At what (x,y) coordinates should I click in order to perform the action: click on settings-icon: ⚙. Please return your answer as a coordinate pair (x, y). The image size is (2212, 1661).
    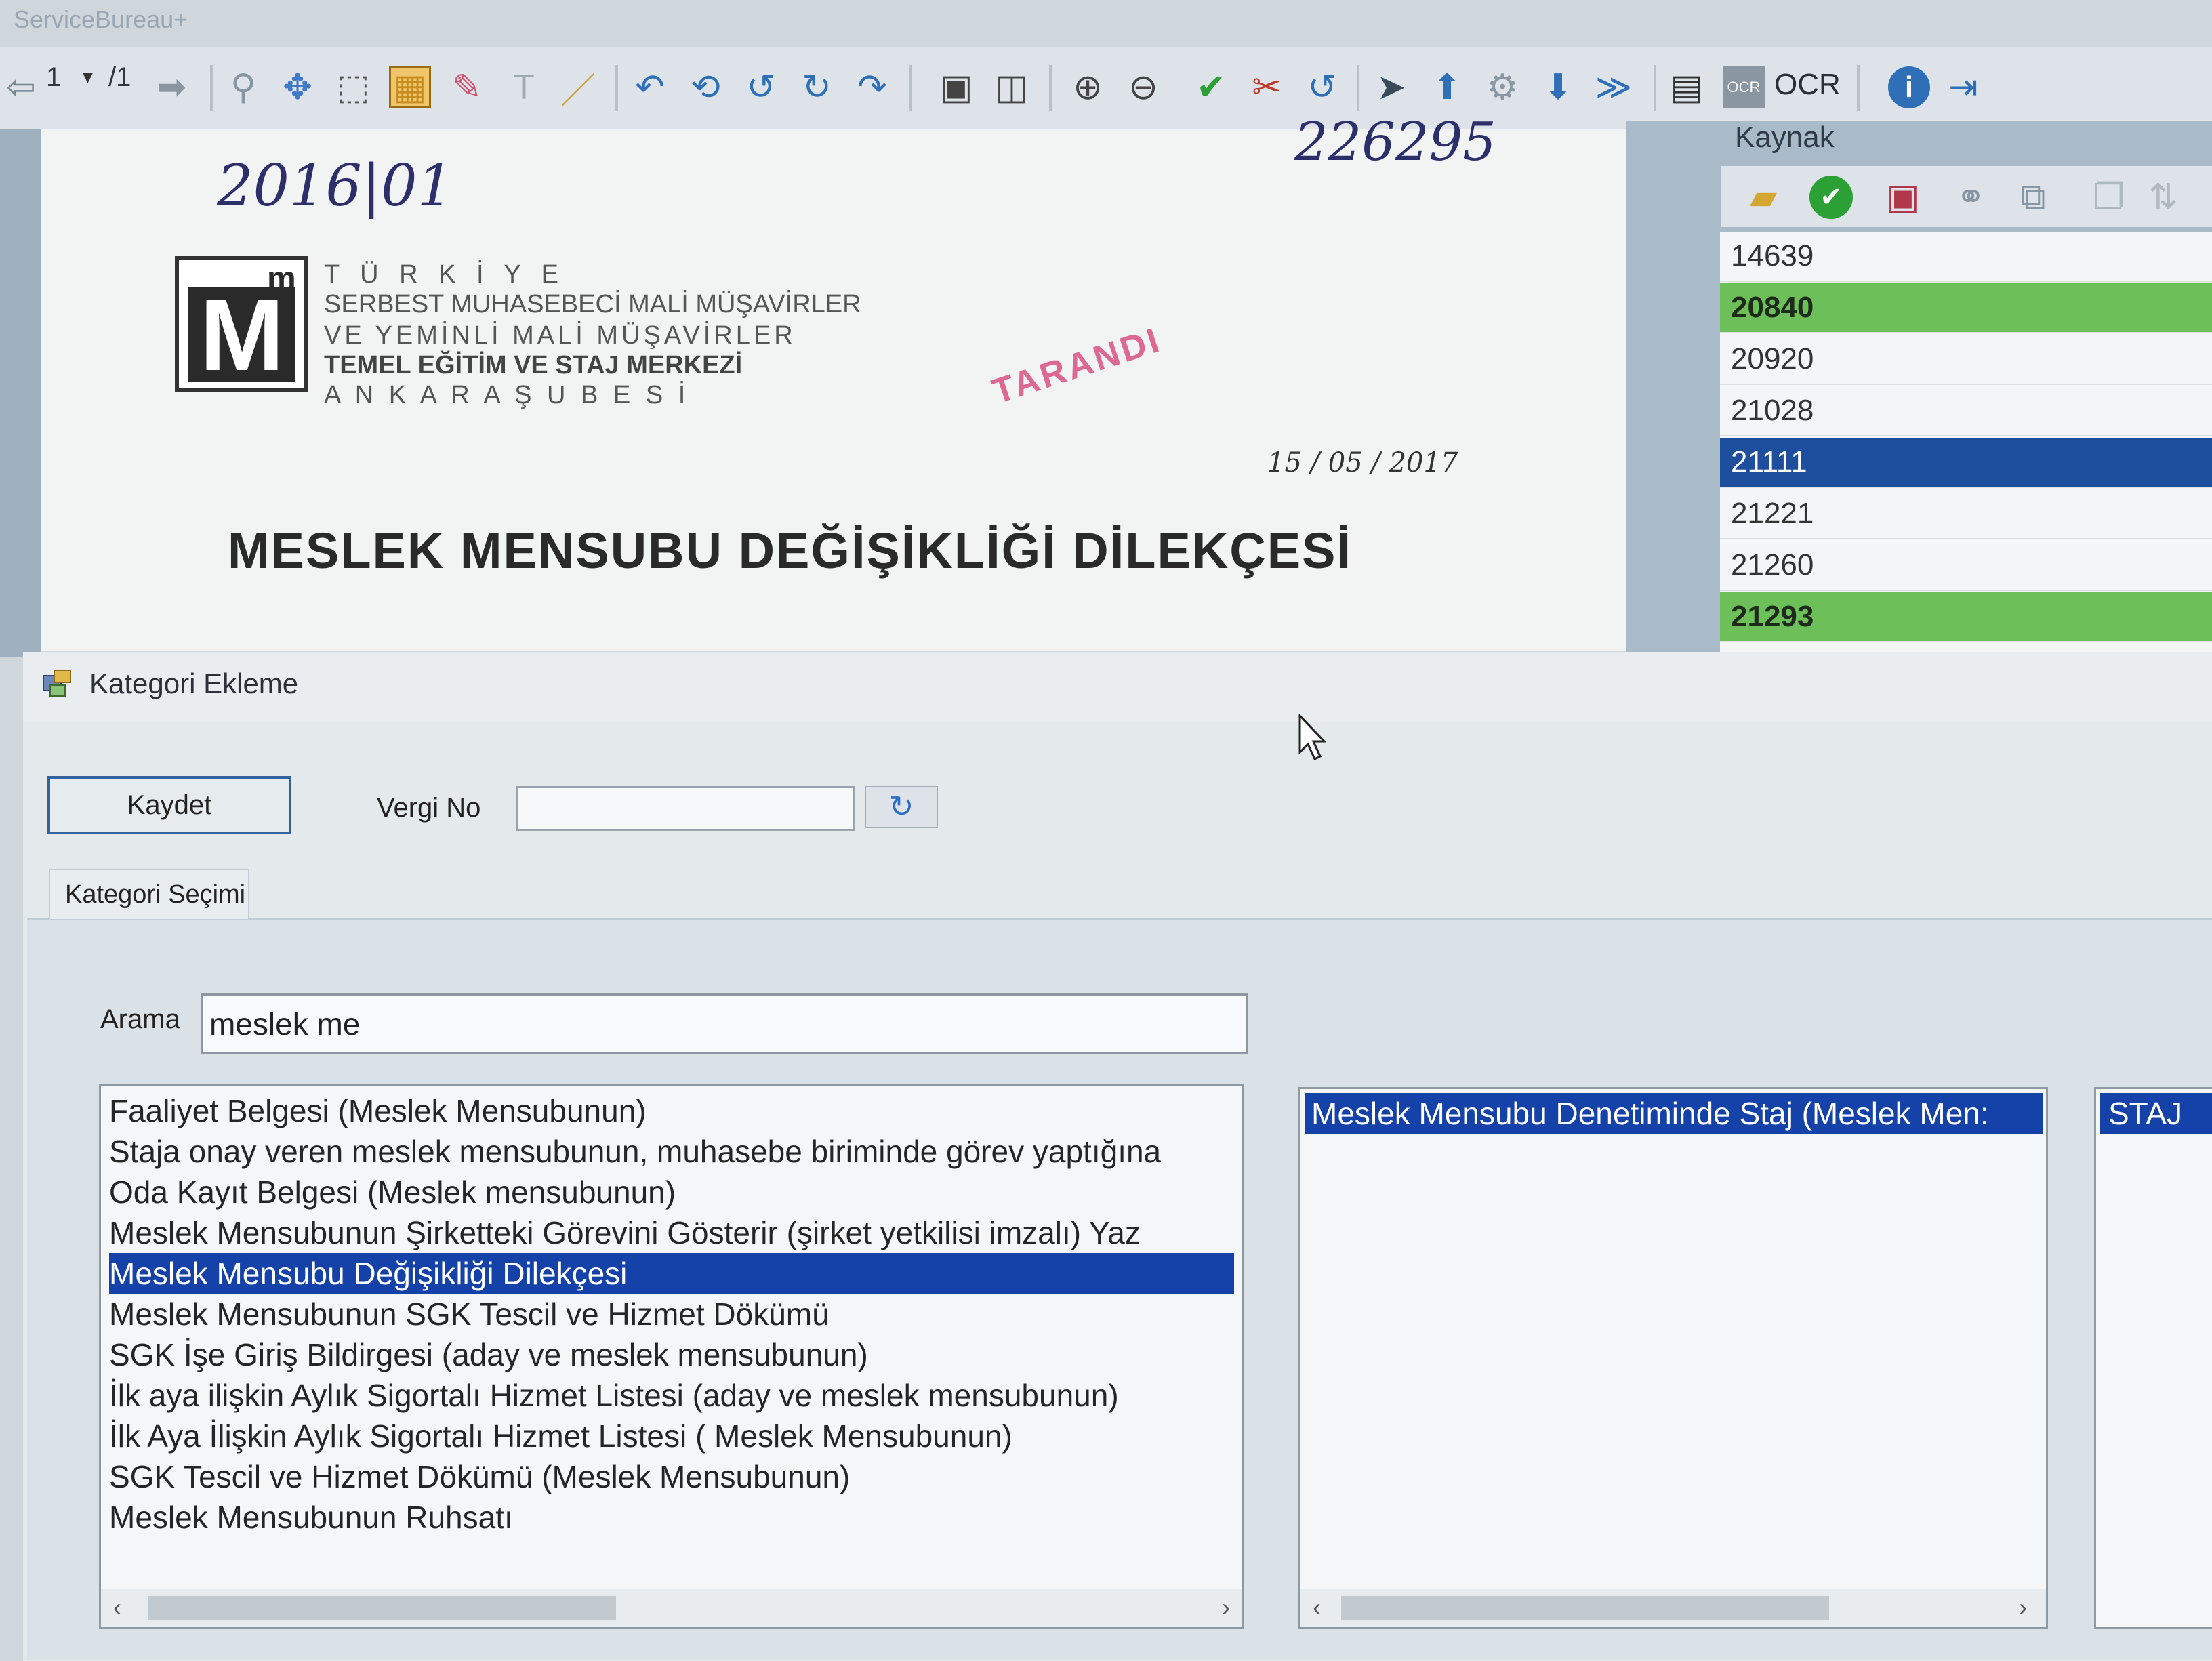
    Looking at the image, I should click on (1502, 87).